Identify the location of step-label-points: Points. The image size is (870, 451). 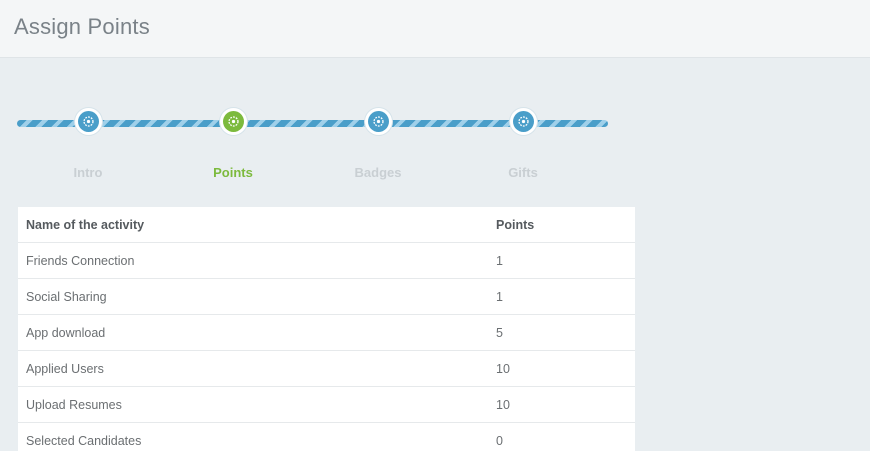
(233, 172).